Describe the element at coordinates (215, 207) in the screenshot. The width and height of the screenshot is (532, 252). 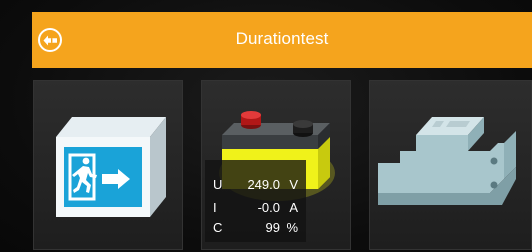
I see `readout-symbol: I` at that location.